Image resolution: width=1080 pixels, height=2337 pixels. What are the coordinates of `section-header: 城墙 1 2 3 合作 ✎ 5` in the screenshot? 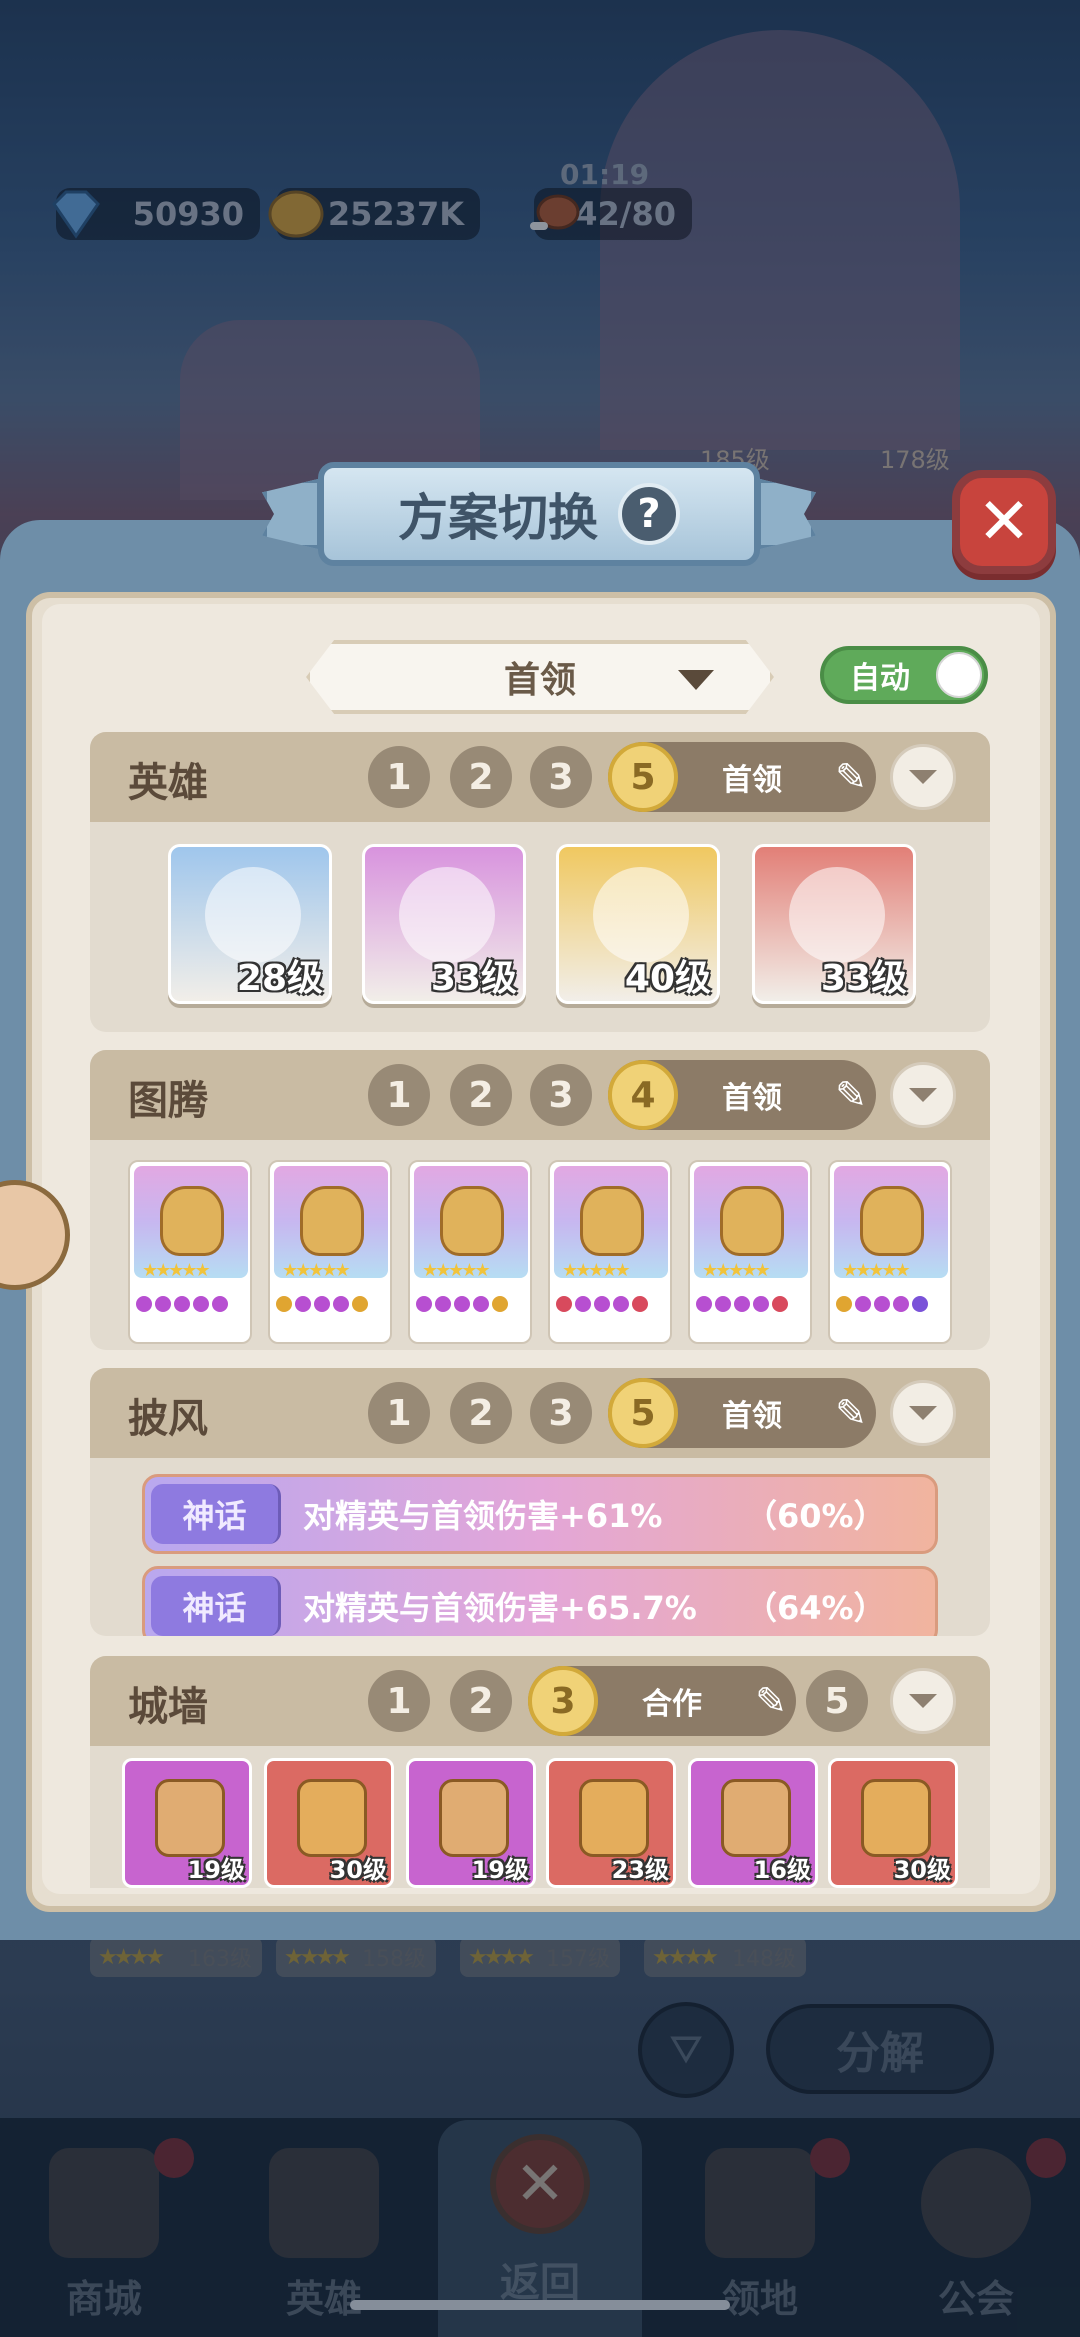 It's located at (540, 1701).